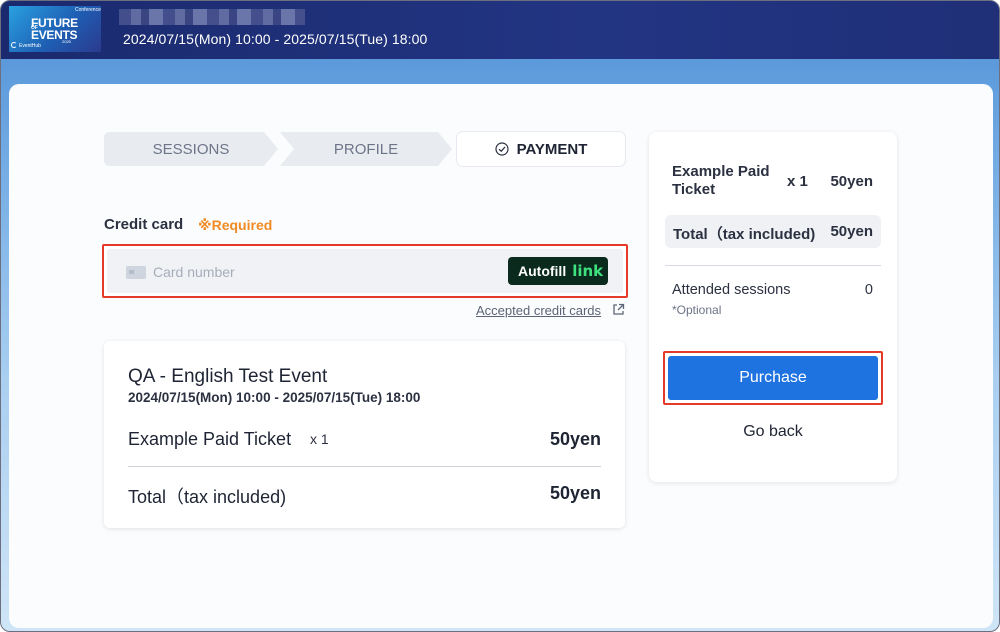 The image size is (1000, 632). Describe the element at coordinates (194, 272) in the screenshot. I see `card-number-placeholder: Card number` at that location.